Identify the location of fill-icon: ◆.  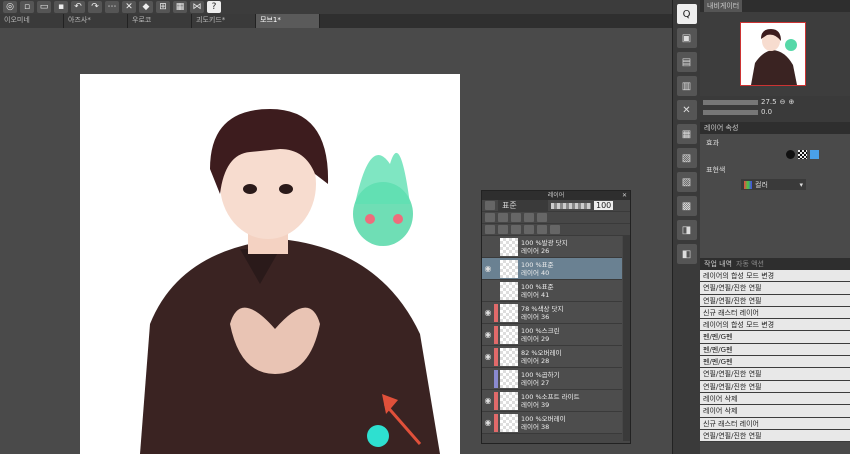
(146, 7).